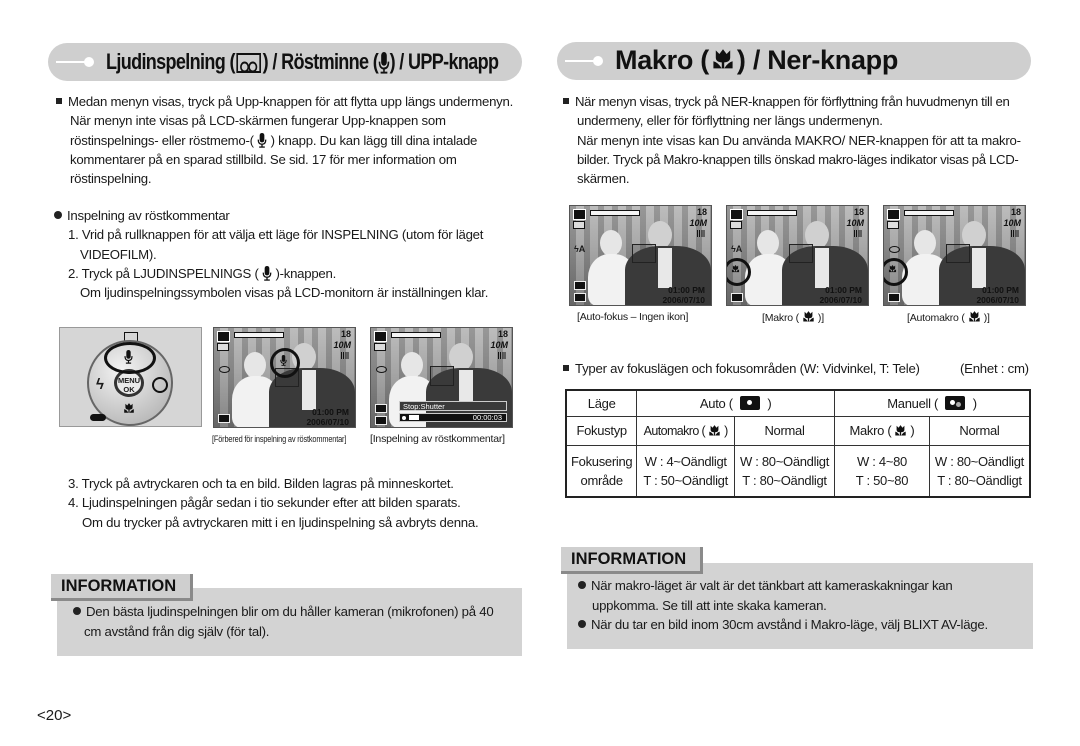 Image resolution: width=1080 pixels, height=746 pixels. I want to click on metering-icon, so click(580, 285).